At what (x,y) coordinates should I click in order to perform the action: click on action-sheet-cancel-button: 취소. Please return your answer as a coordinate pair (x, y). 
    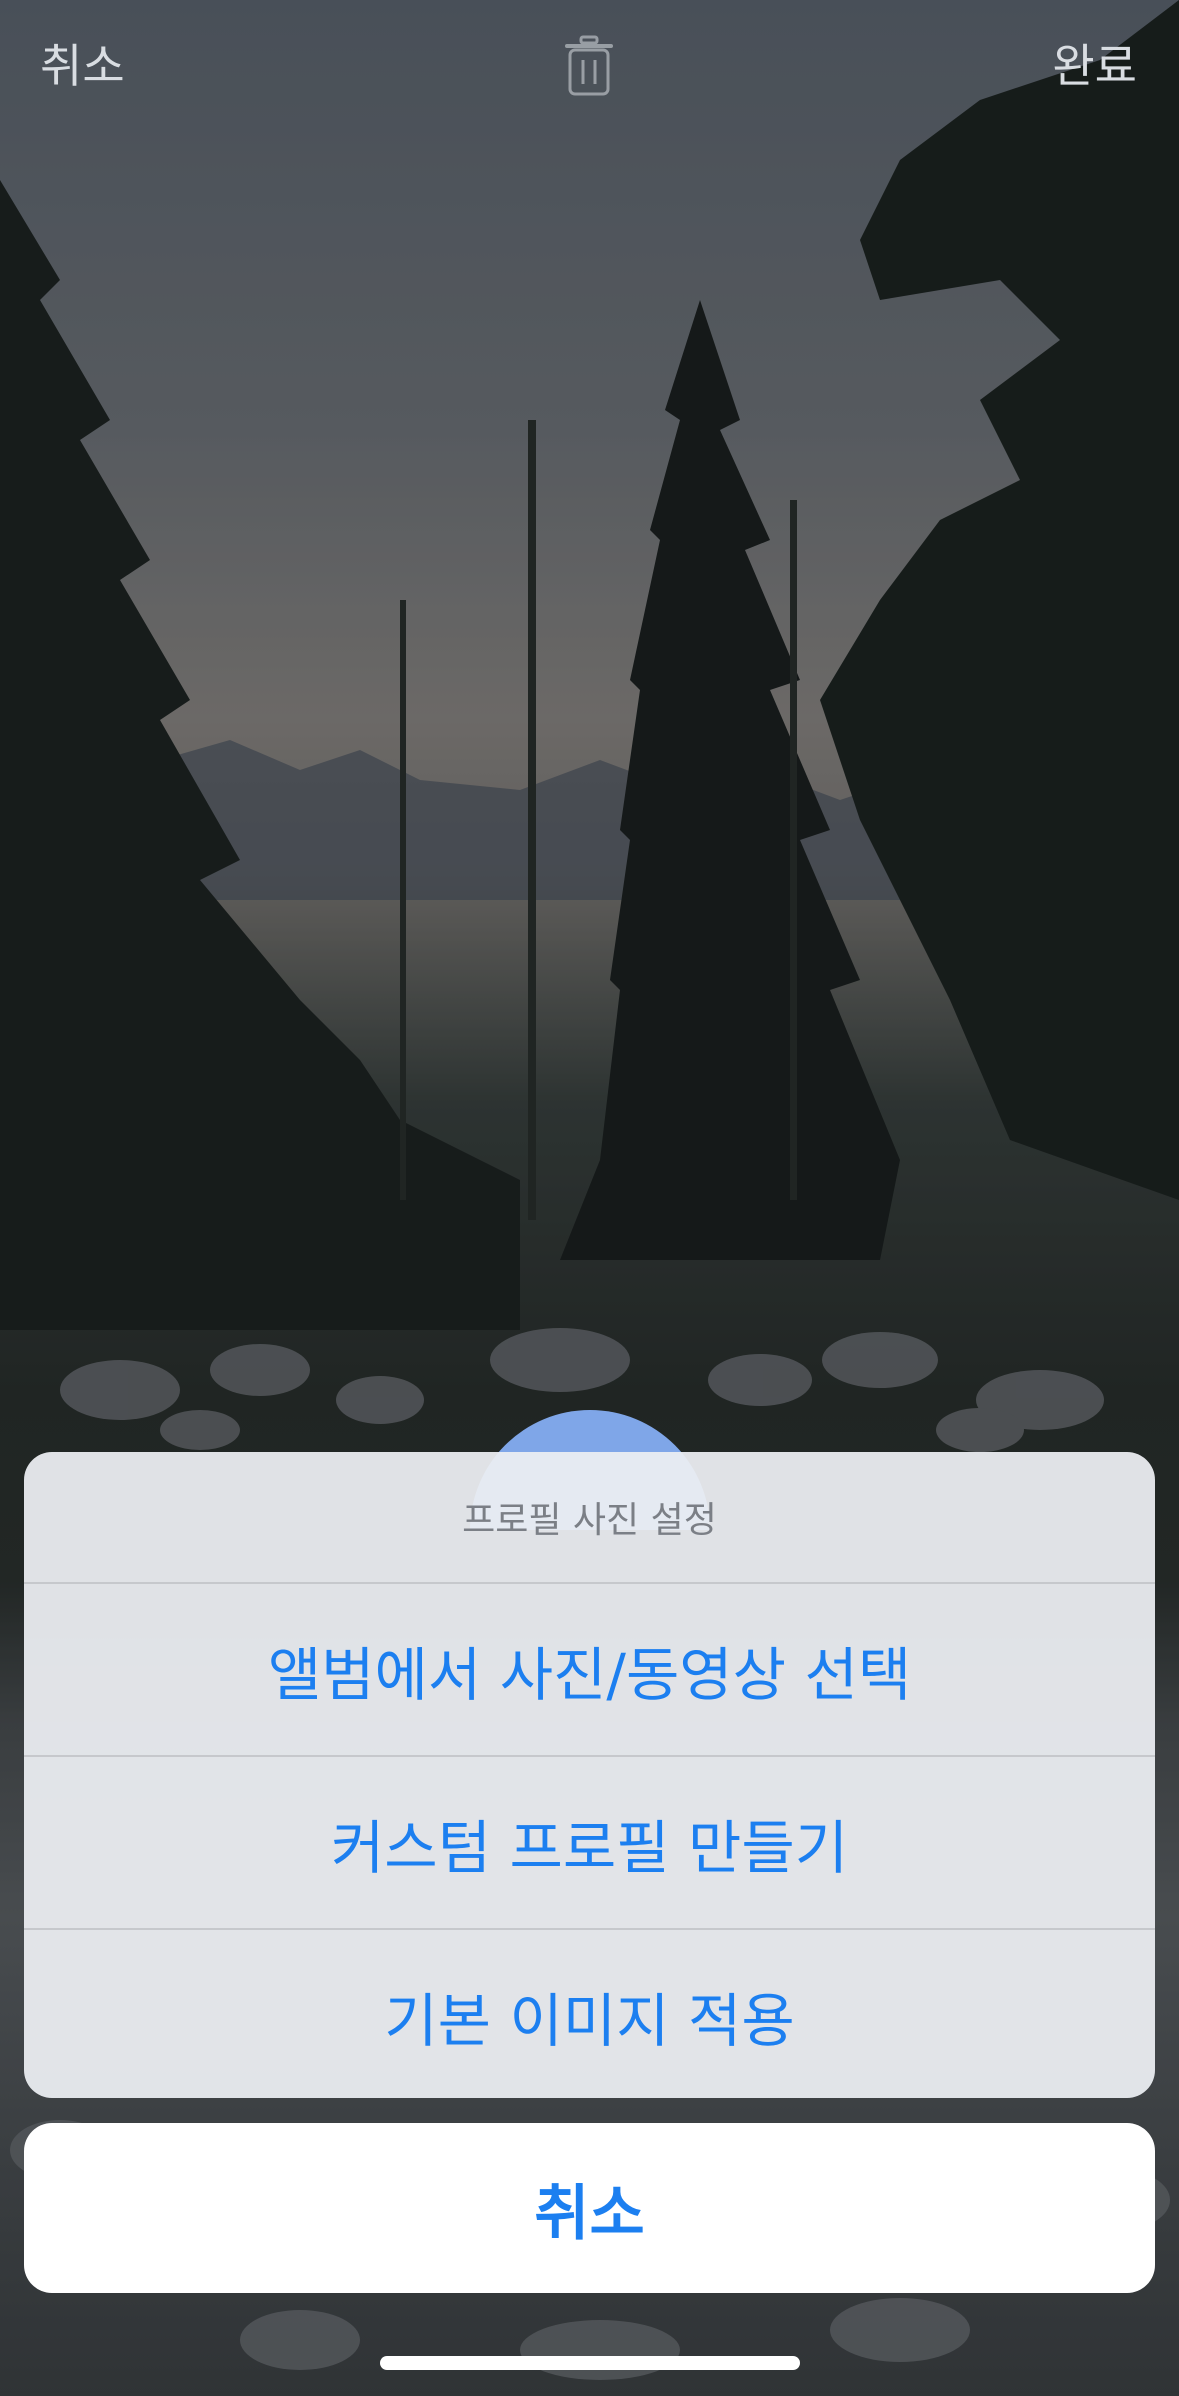
    Looking at the image, I should click on (589, 2208).